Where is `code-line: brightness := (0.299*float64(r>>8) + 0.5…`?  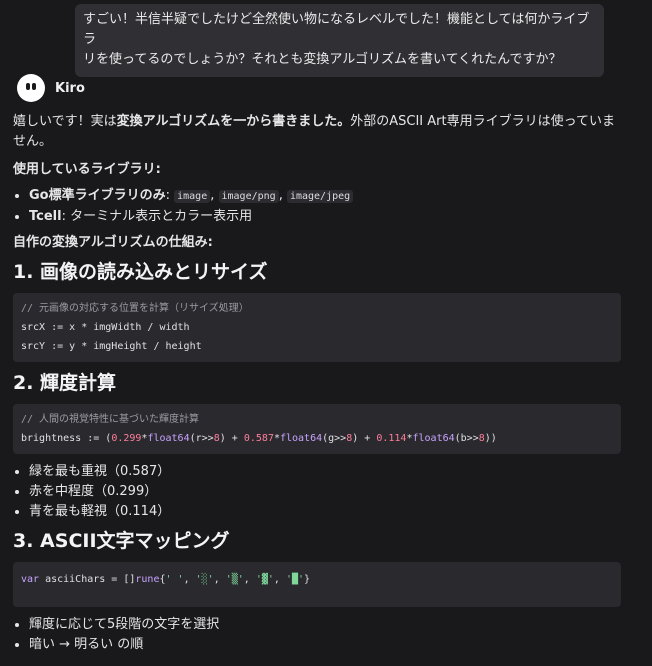
code-line: brightness := (0.299*float64(r>>8) + 0.5… is located at coordinates (259, 438).